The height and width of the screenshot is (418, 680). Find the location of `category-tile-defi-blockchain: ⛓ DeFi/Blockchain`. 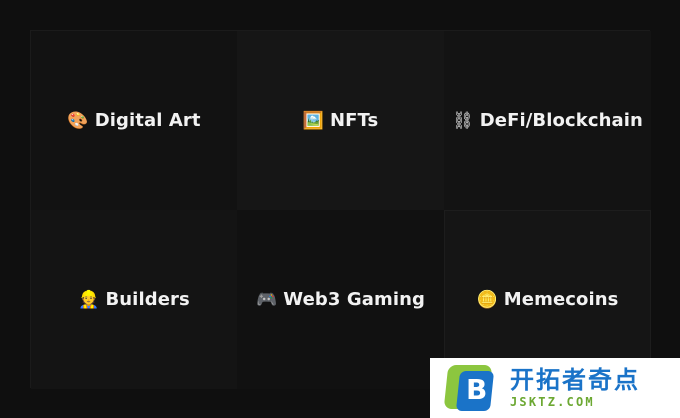

category-tile-defi-blockchain: ⛓ DeFi/Blockchain is located at coordinates (547, 120).